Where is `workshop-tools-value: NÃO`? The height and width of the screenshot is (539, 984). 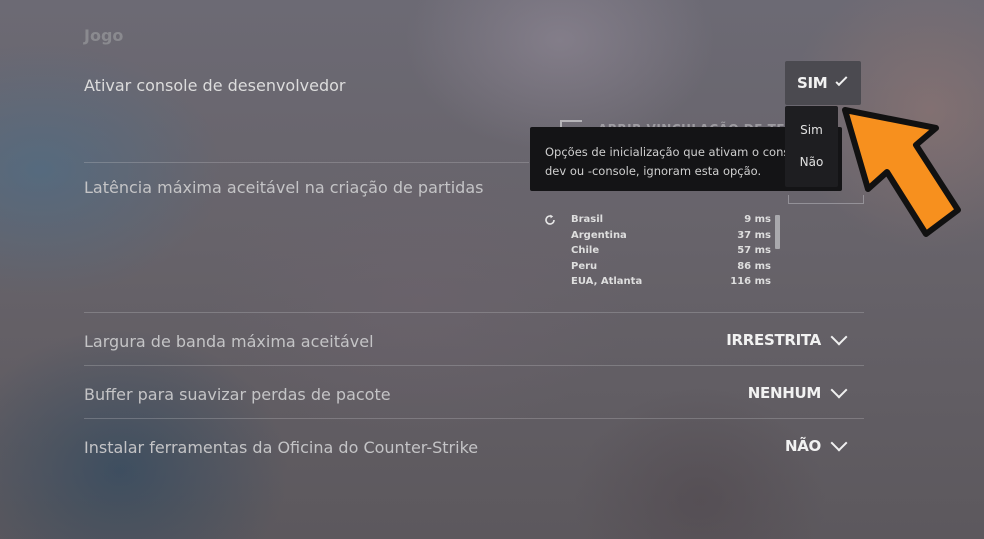 workshop-tools-value: NÃO is located at coordinates (802, 446).